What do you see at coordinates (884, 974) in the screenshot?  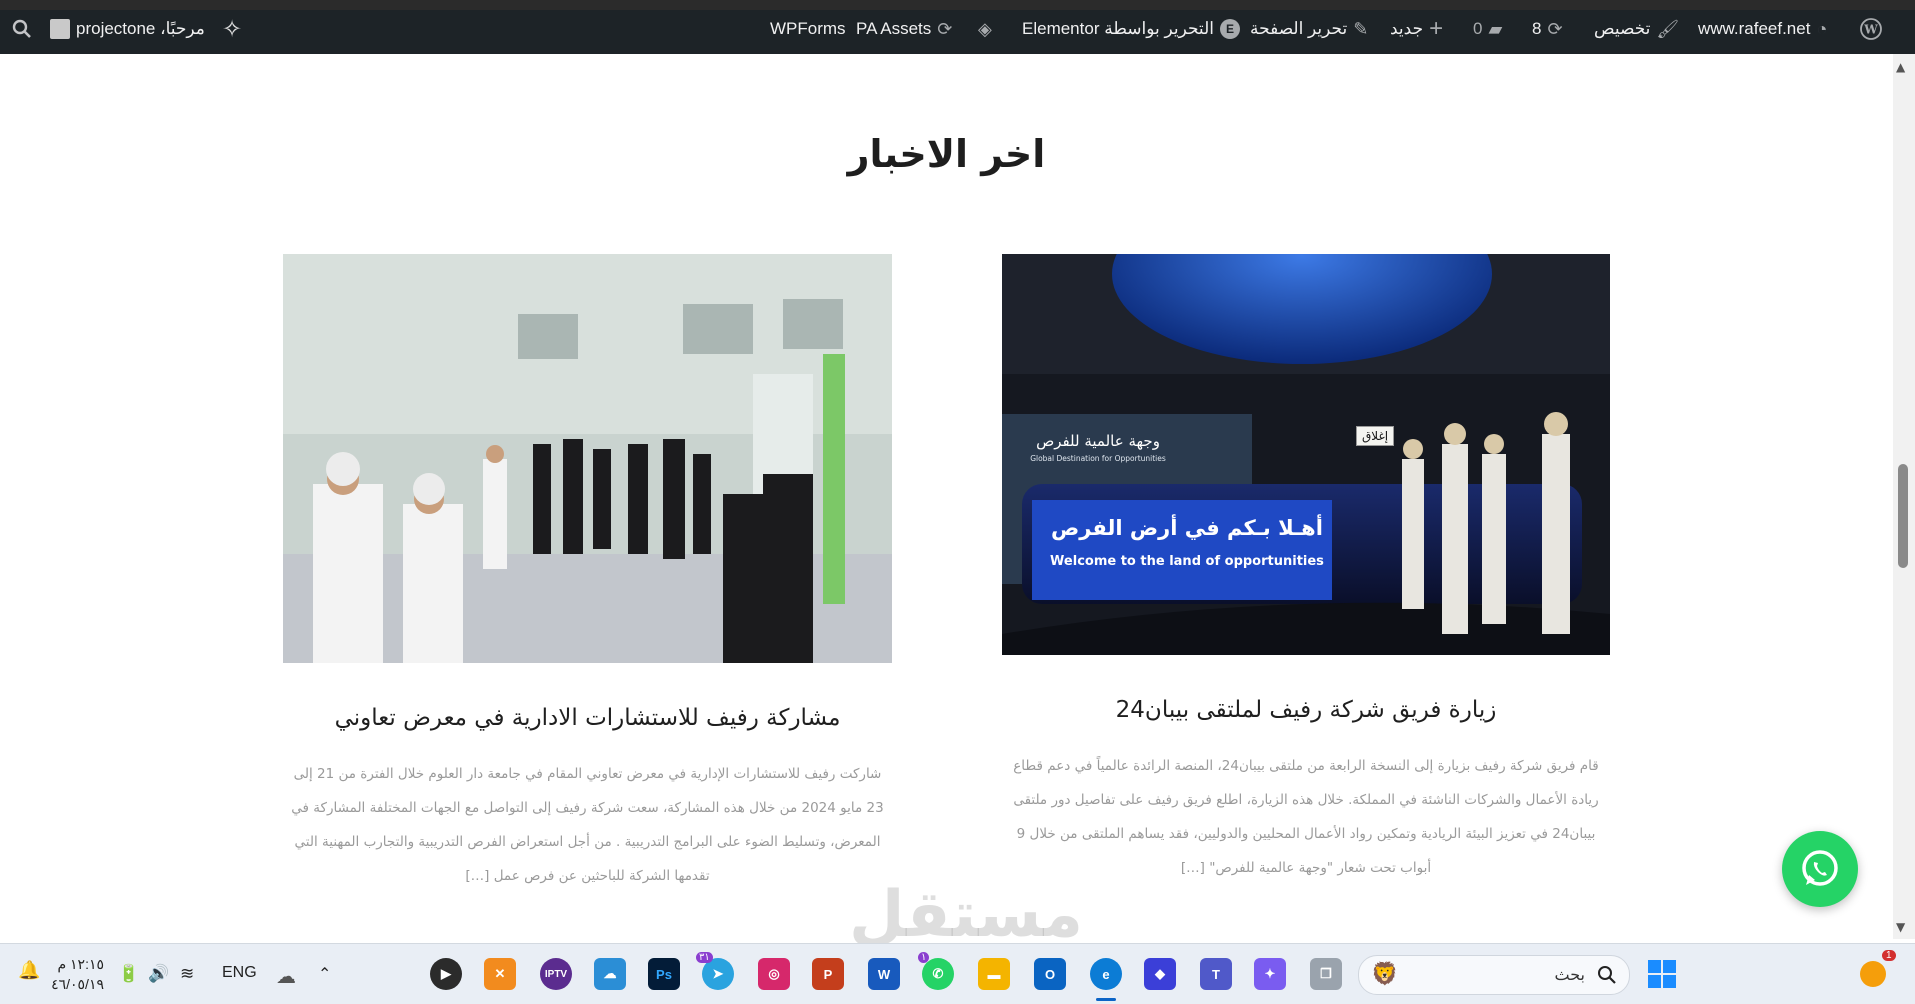 I see `word-app-icon: W` at bounding box center [884, 974].